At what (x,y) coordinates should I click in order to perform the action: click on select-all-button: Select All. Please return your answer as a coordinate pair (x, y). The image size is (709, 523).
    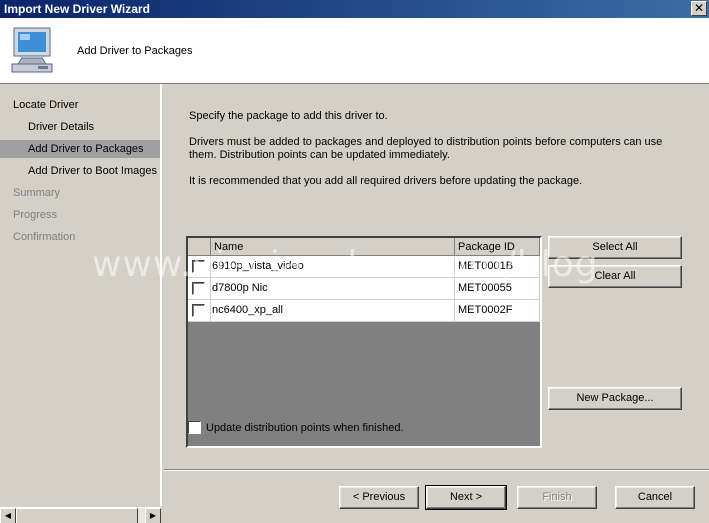
    Looking at the image, I should click on (615, 247).